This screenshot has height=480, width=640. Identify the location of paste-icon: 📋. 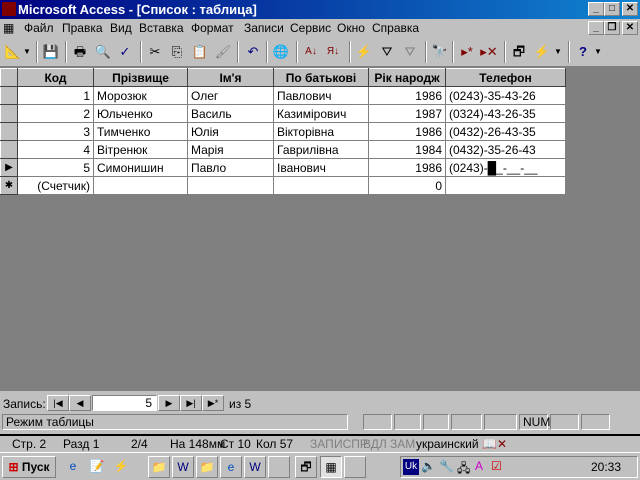
(200, 52).